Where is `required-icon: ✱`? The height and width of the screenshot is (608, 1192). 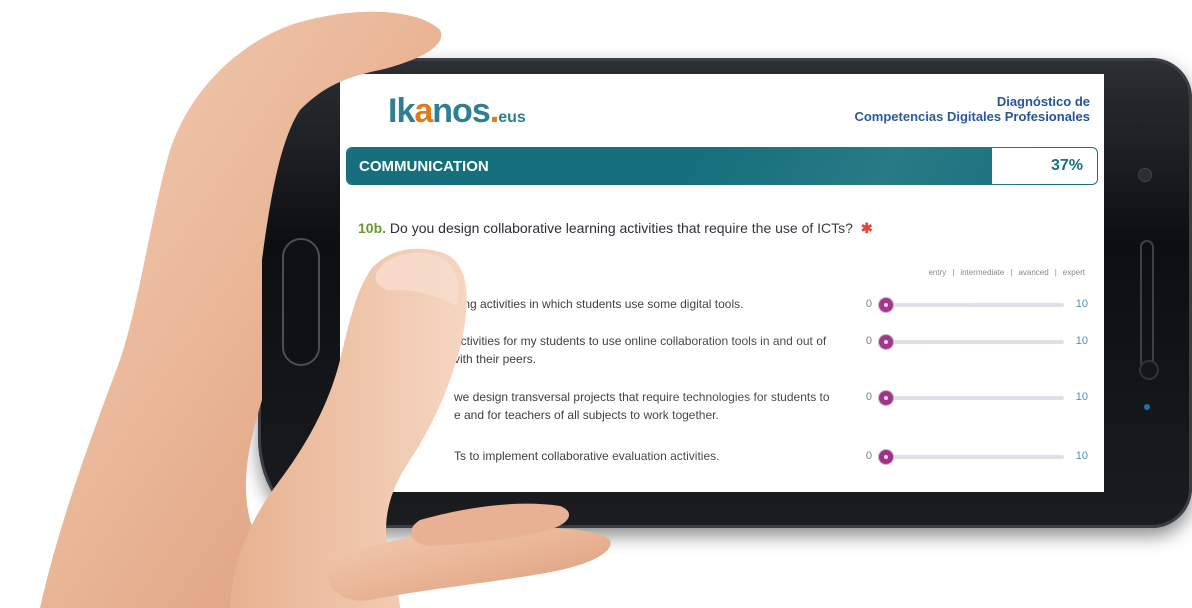 required-icon: ✱ is located at coordinates (866, 228).